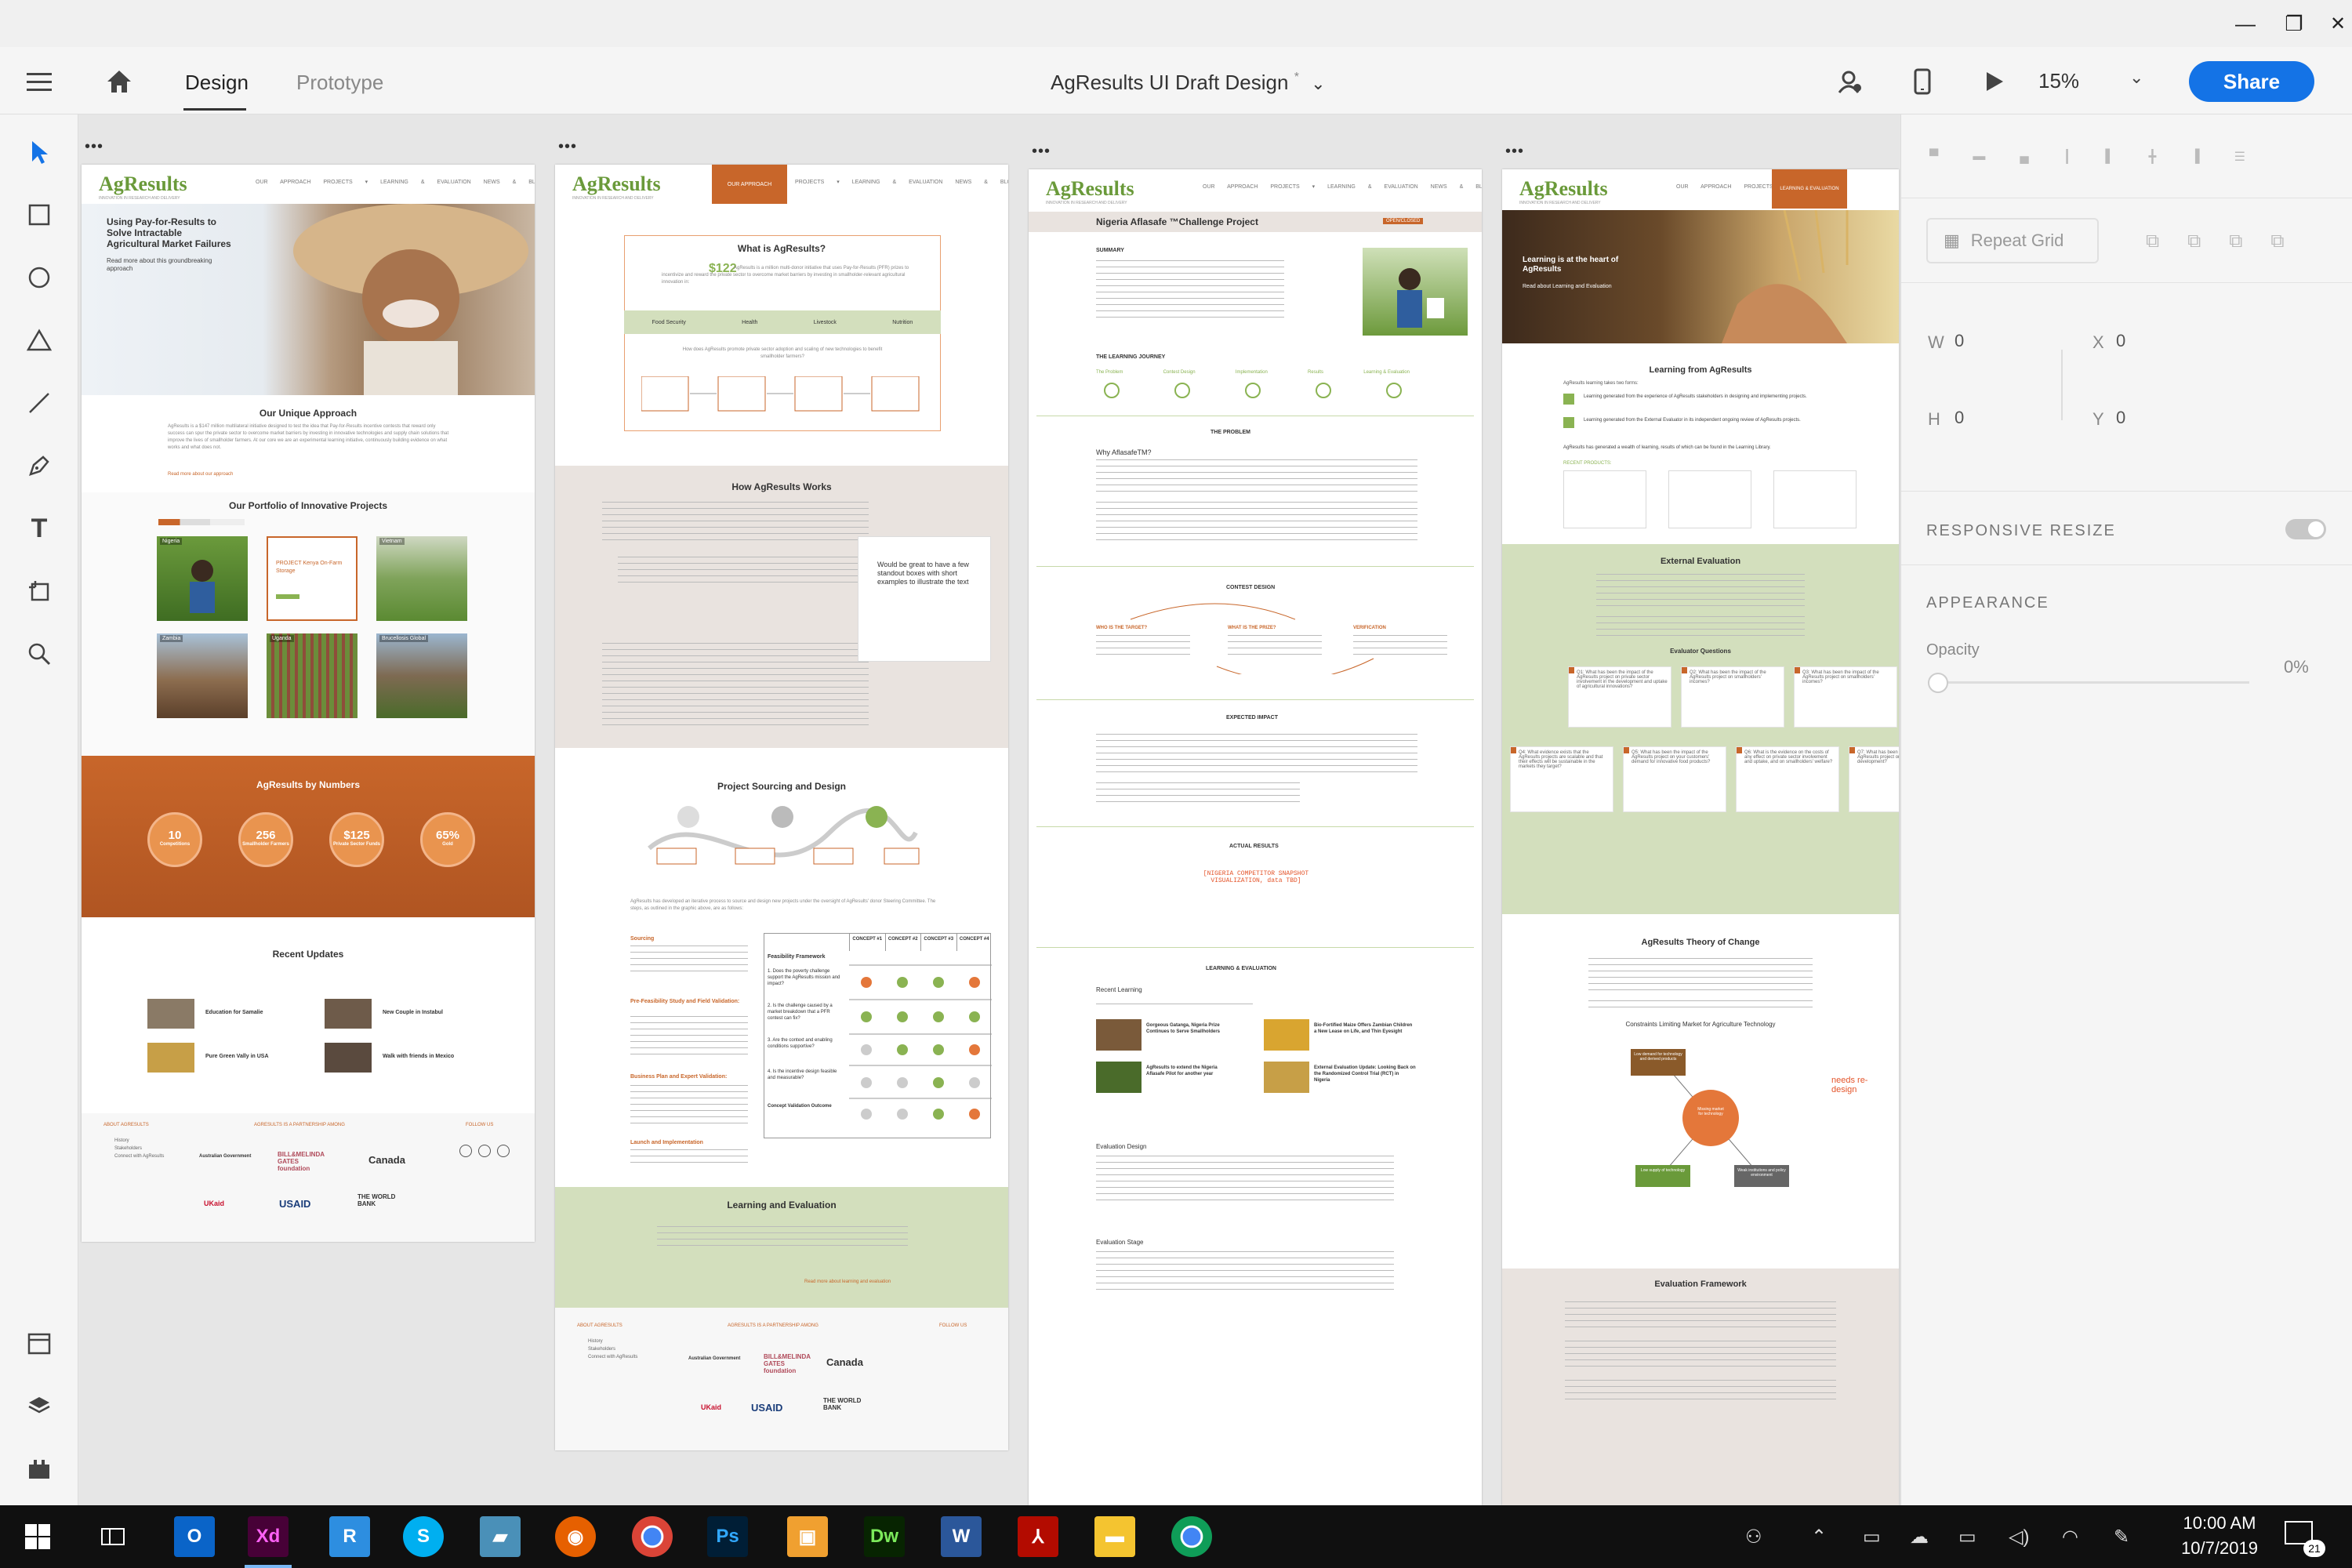 The width and height of the screenshot is (2352, 1568). What do you see at coordinates (39, 81) in the screenshot?
I see `hamburger-menu-icon` at bounding box center [39, 81].